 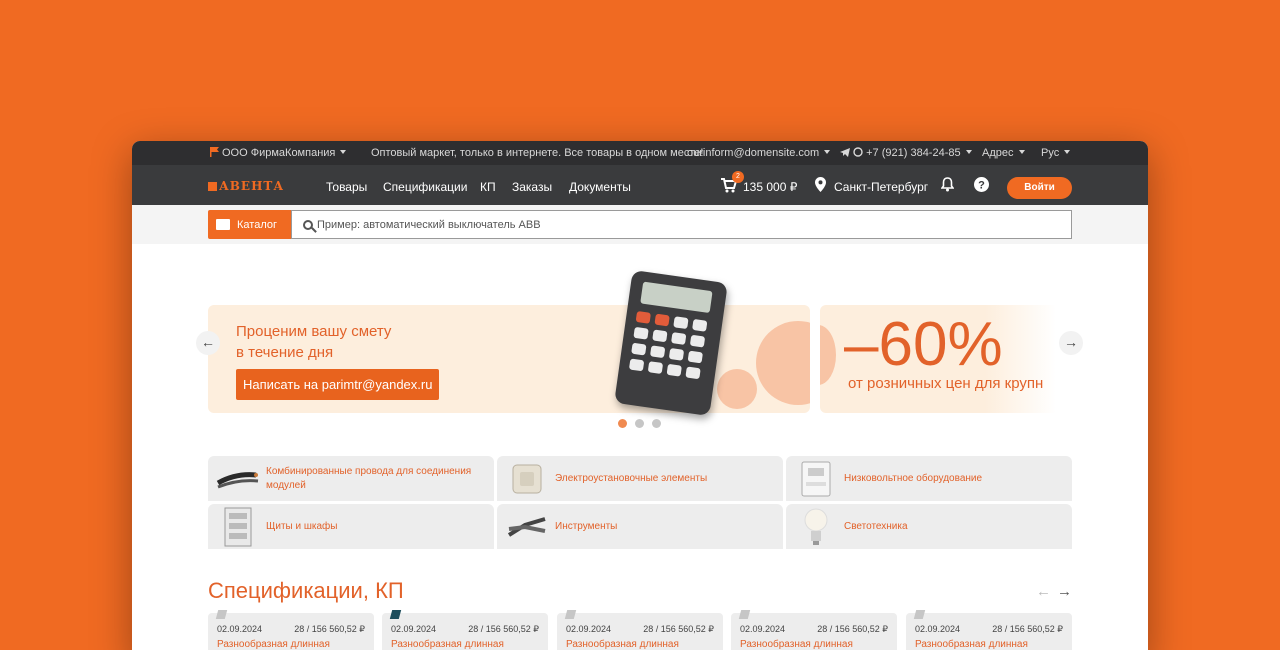 I want to click on pliers-icon, so click(x=527, y=527).